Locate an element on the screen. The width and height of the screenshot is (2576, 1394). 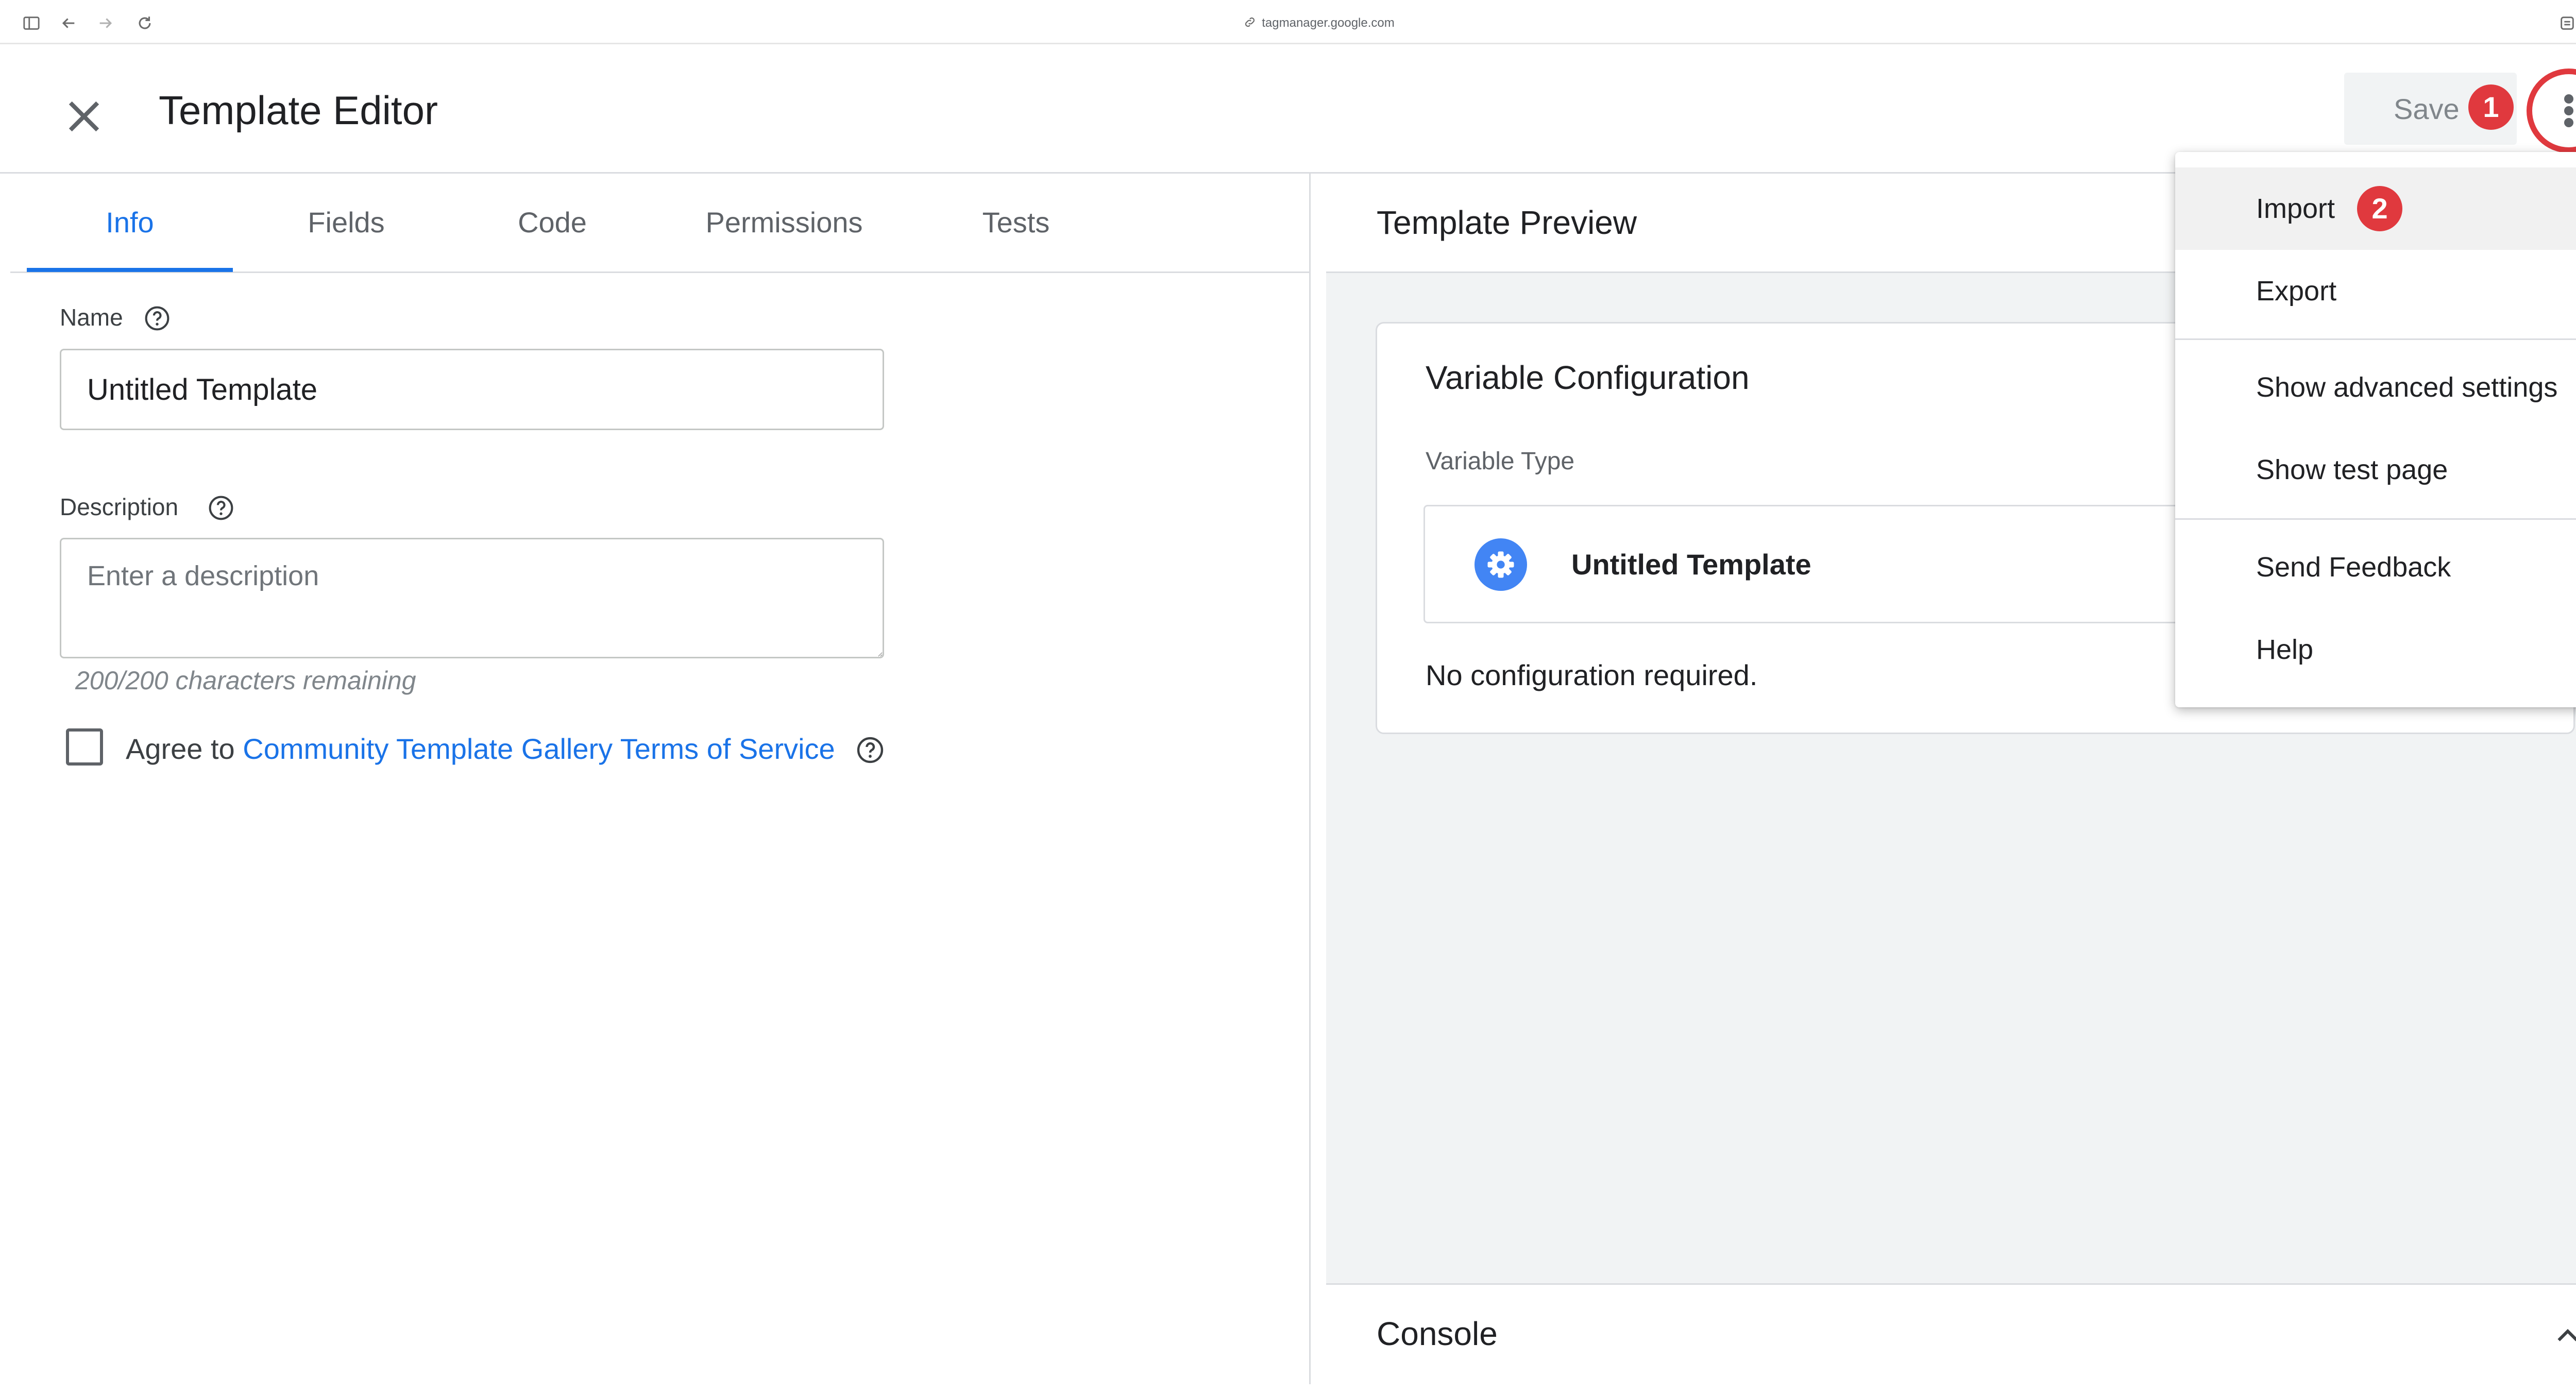
tab-code: Code is located at coordinates (552, 222).